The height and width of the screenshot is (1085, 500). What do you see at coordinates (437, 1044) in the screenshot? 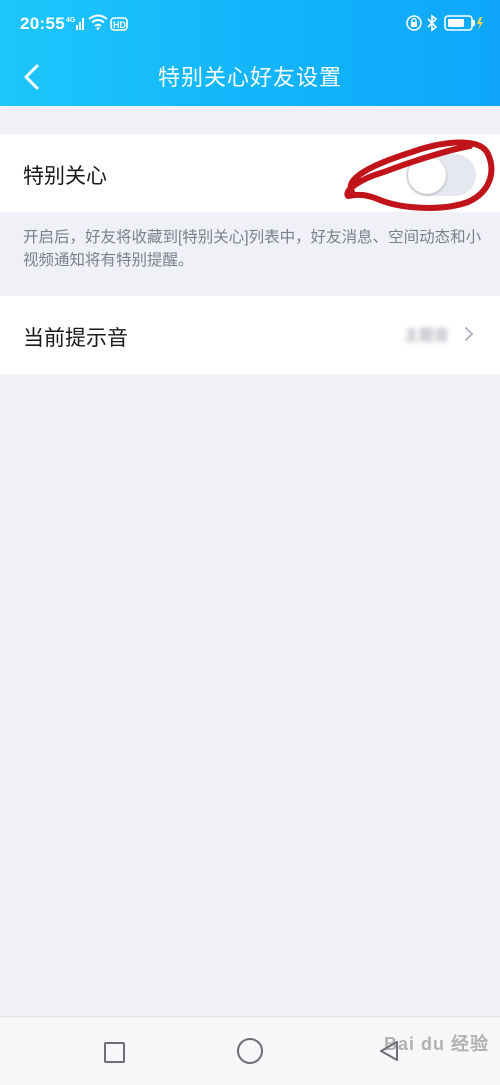
I see `watermark: Bai du 经验` at bounding box center [437, 1044].